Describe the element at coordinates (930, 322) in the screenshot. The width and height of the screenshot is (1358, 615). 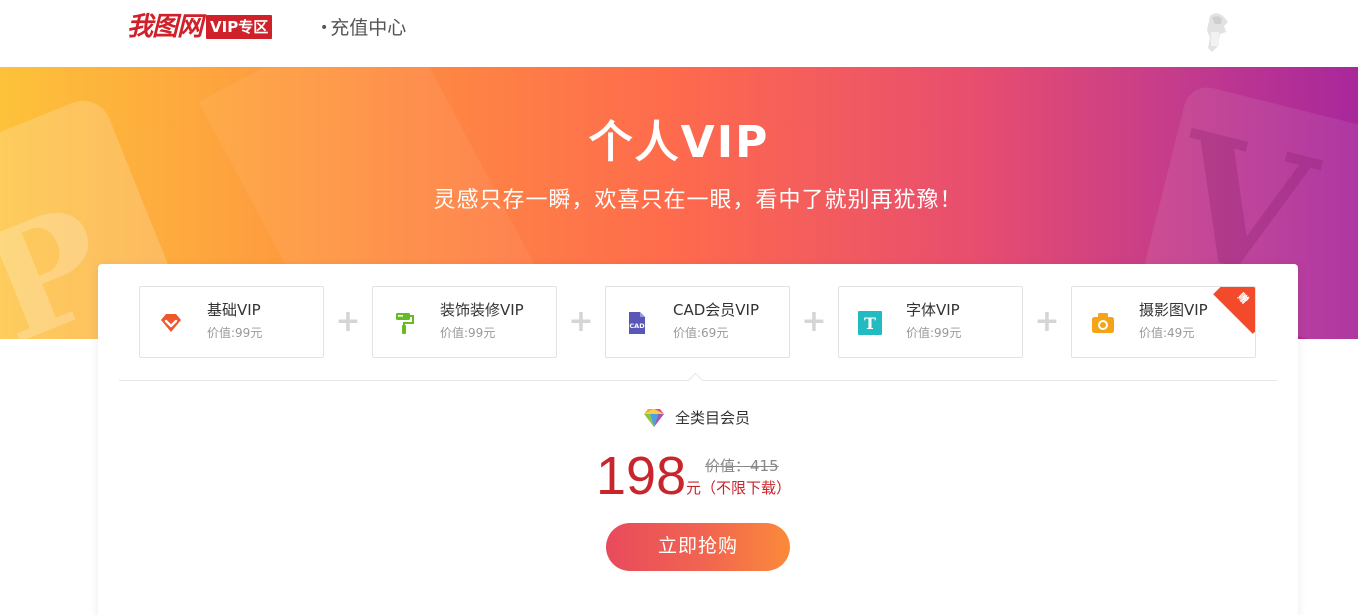
I see `vip-item-font: T 字体VIP 价值:99元` at that location.